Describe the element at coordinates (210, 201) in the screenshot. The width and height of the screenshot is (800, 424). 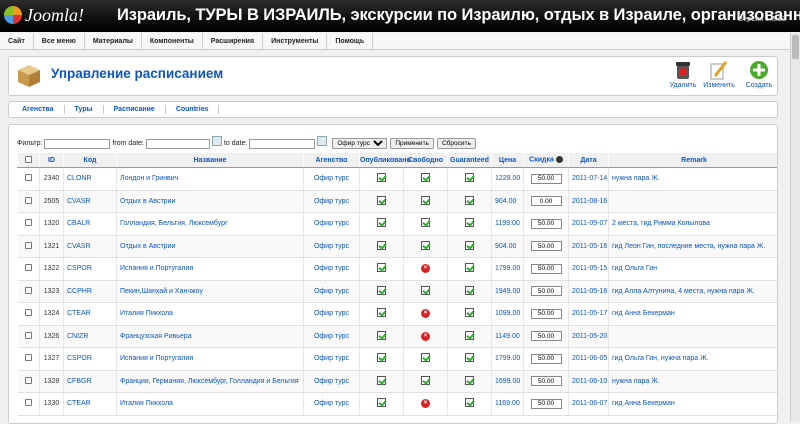
I see `tour-name-link: Отдых в Австрии` at that location.